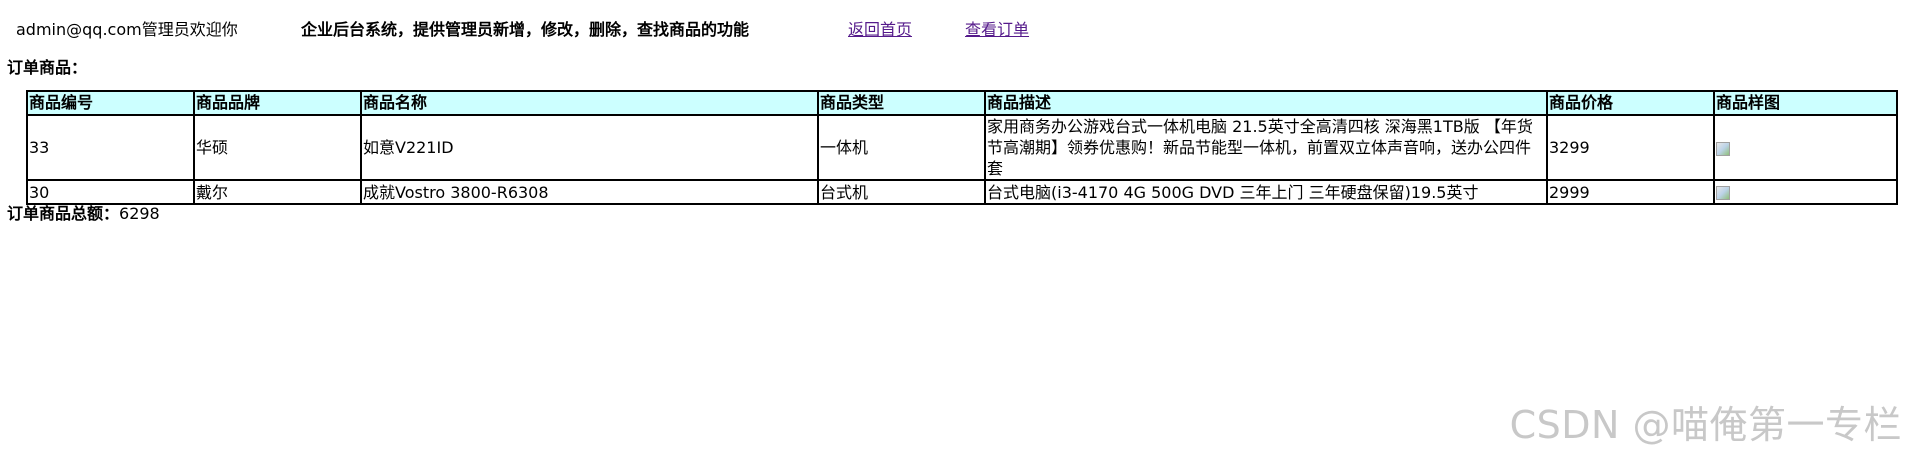 This screenshot has height=449, width=1906. I want to click on view-orders-link: 查看订单, so click(997, 28).